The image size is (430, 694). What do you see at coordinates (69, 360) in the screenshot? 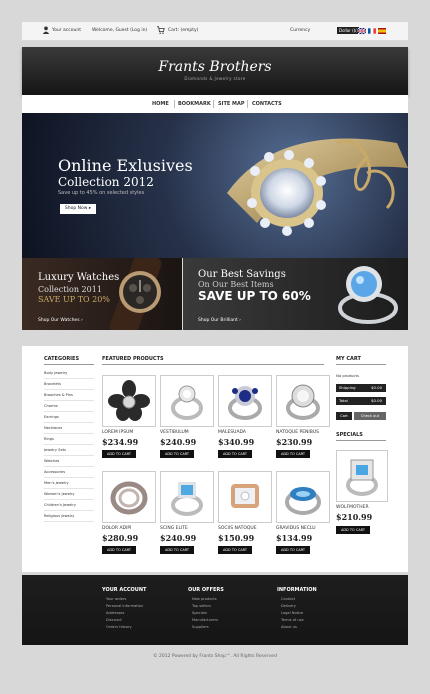
I see `categories-title: CATEGORIES` at bounding box center [69, 360].